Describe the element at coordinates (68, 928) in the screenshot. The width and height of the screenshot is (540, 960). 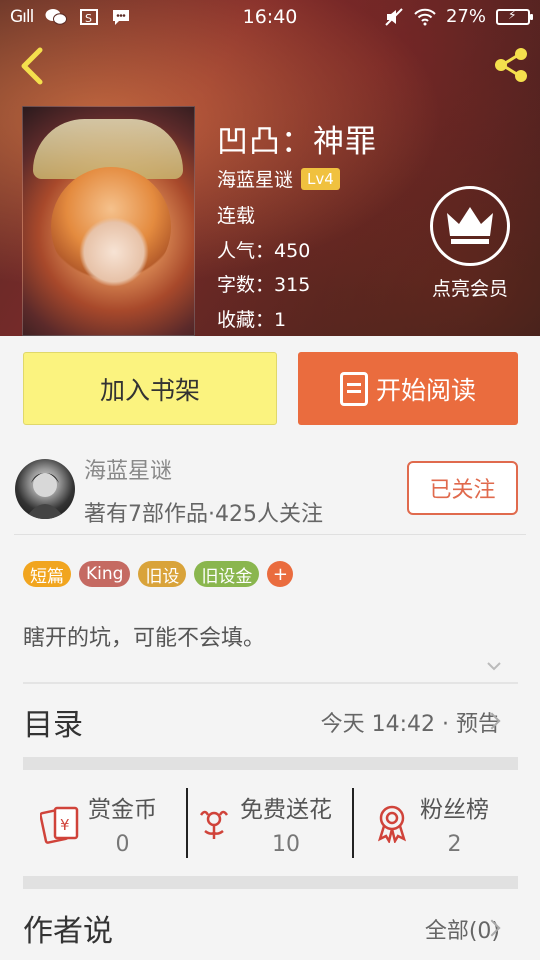
I see `author-says-title: 作者说` at that location.